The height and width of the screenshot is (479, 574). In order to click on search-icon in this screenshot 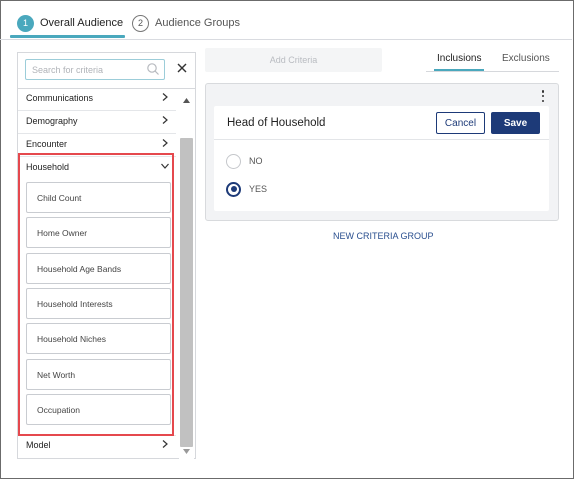, I will do `click(153, 69)`.